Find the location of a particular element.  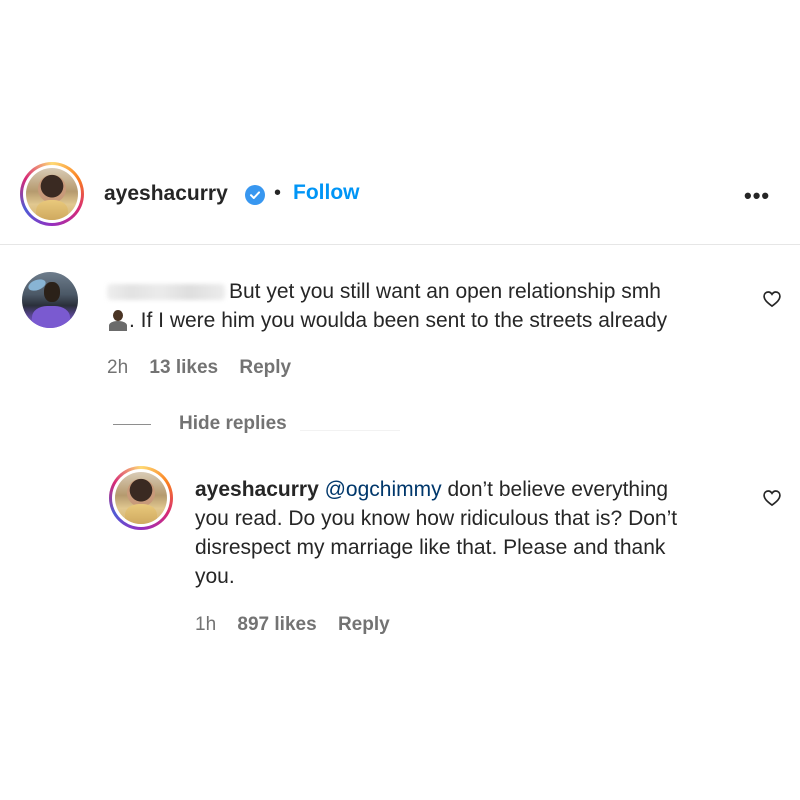

comment-meta: 2h 13 likes Reply is located at coordinates (199, 368).